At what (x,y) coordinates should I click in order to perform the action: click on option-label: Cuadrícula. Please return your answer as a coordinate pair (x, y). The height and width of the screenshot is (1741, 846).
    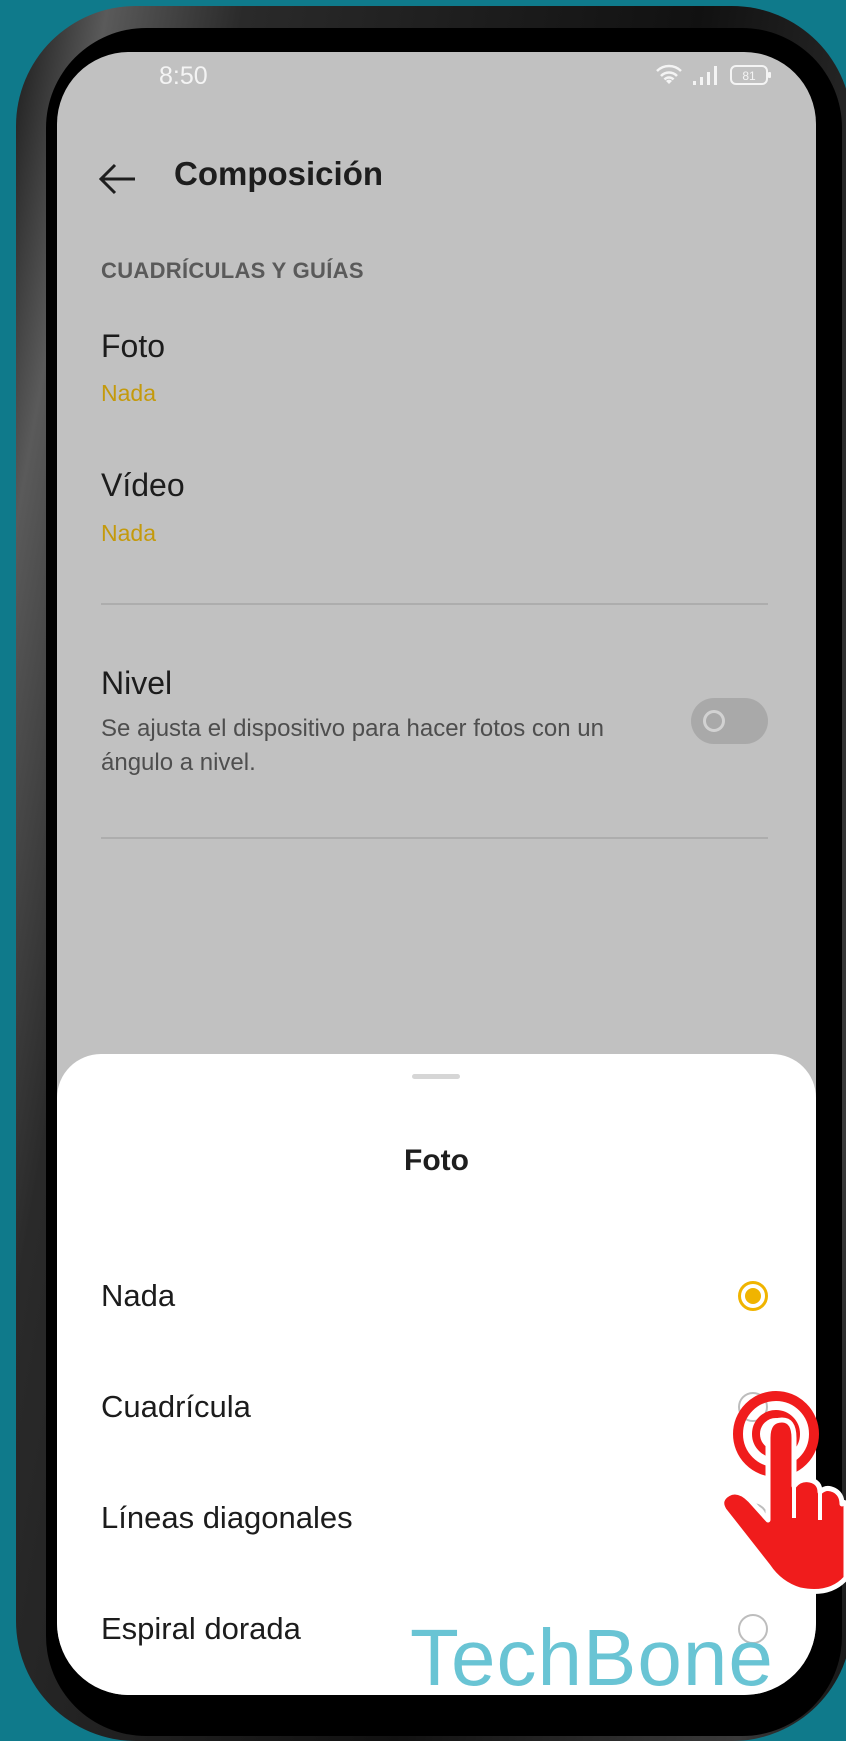
    Looking at the image, I should click on (176, 1406).